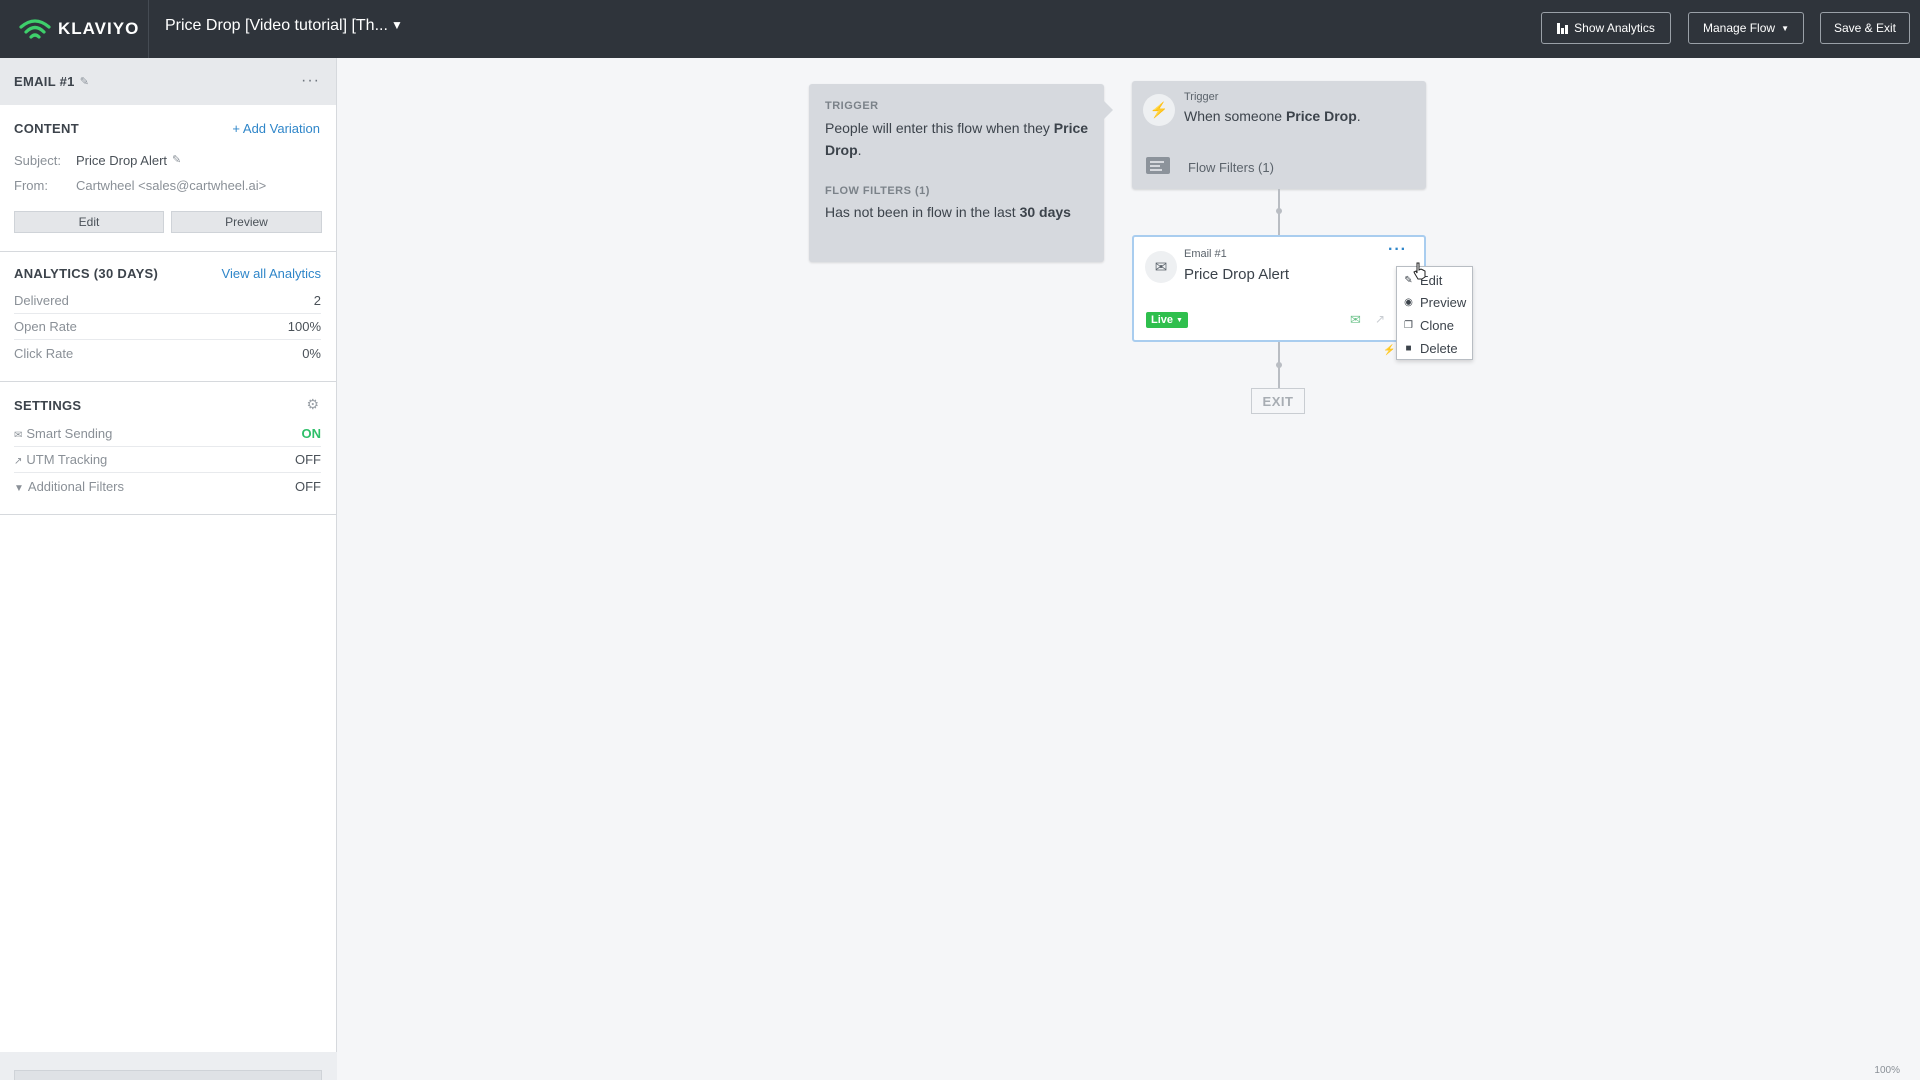  Describe the element at coordinates (148, 29) in the screenshot. I see `topbar-divider` at that location.